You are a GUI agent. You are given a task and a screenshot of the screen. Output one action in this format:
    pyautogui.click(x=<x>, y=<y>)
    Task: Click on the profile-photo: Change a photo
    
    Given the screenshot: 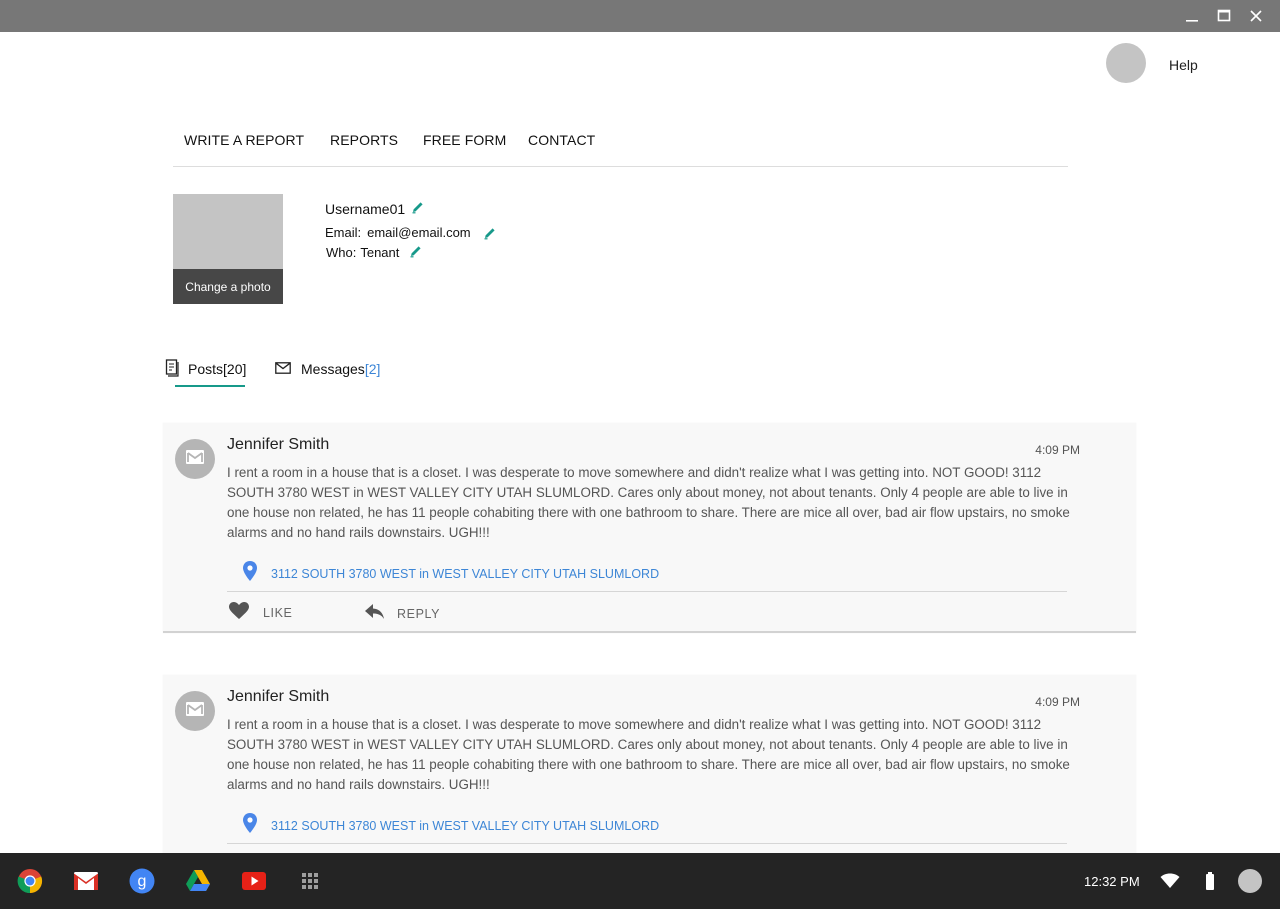 What is the action you would take?
    pyautogui.click(x=228, y=249)
    